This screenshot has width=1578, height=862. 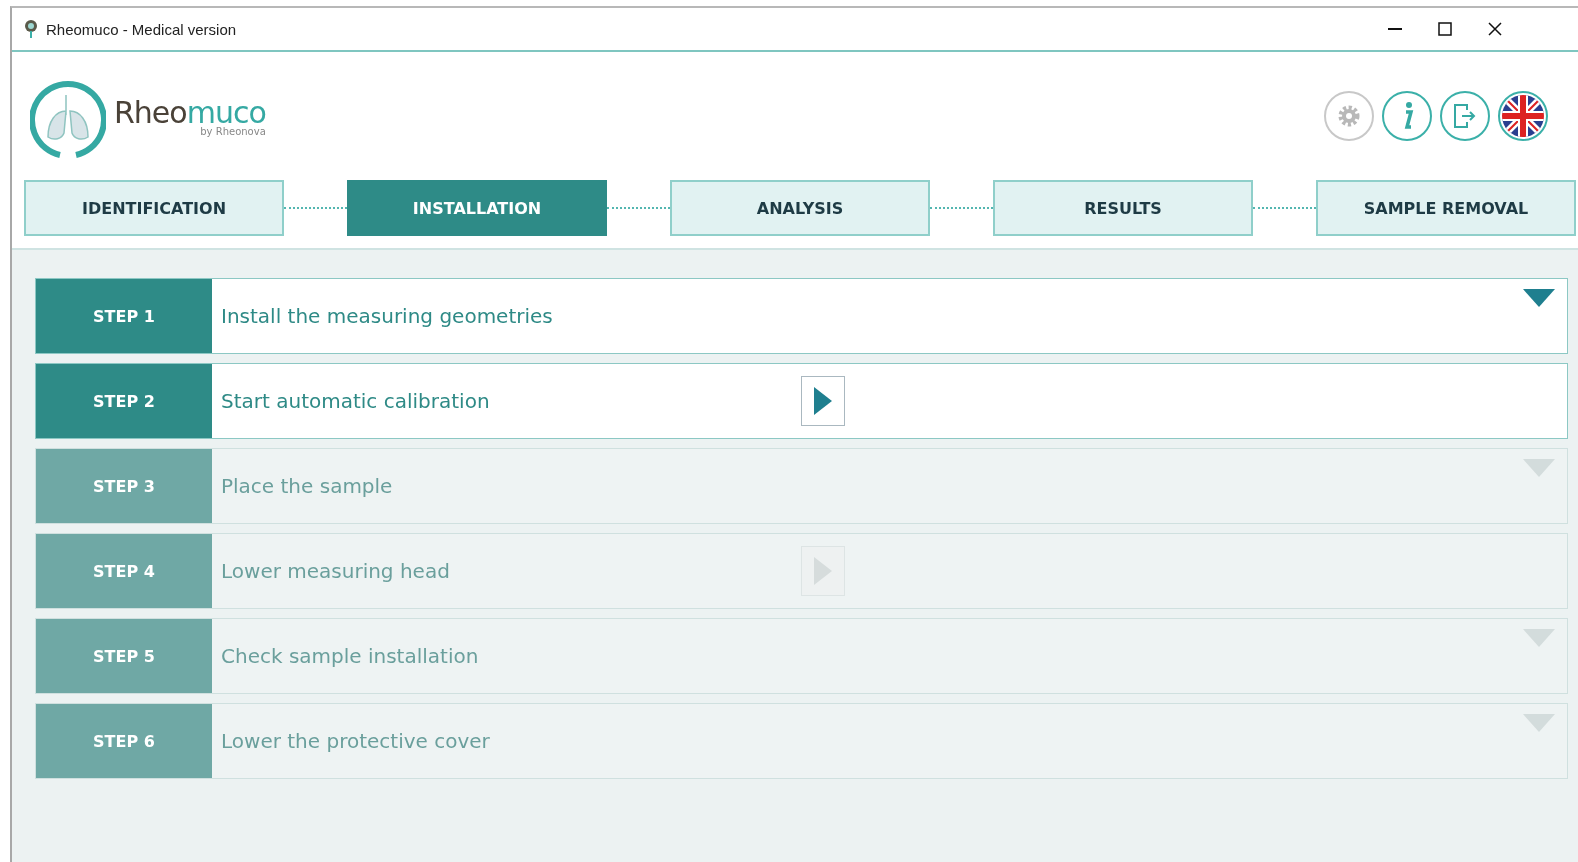 I want to click on step-label: STEP 4, so click(x=124, y=571).